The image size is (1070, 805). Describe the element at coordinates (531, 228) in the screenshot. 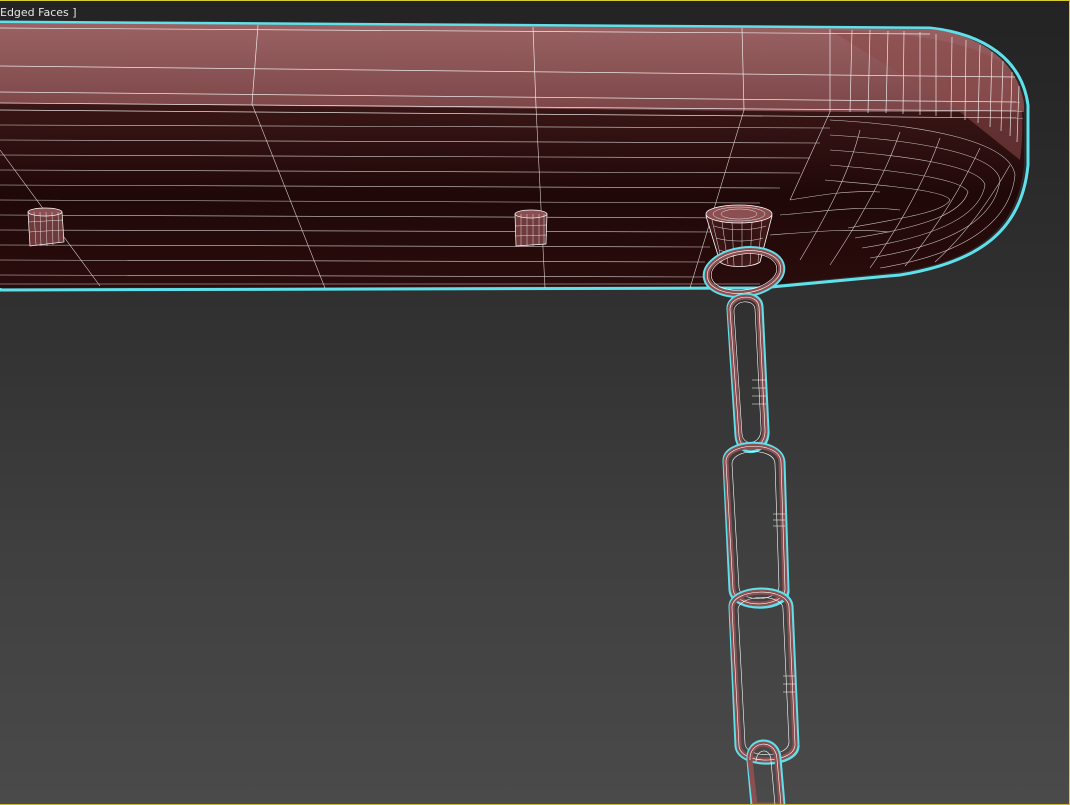

I see `fitting-middle` at that location.